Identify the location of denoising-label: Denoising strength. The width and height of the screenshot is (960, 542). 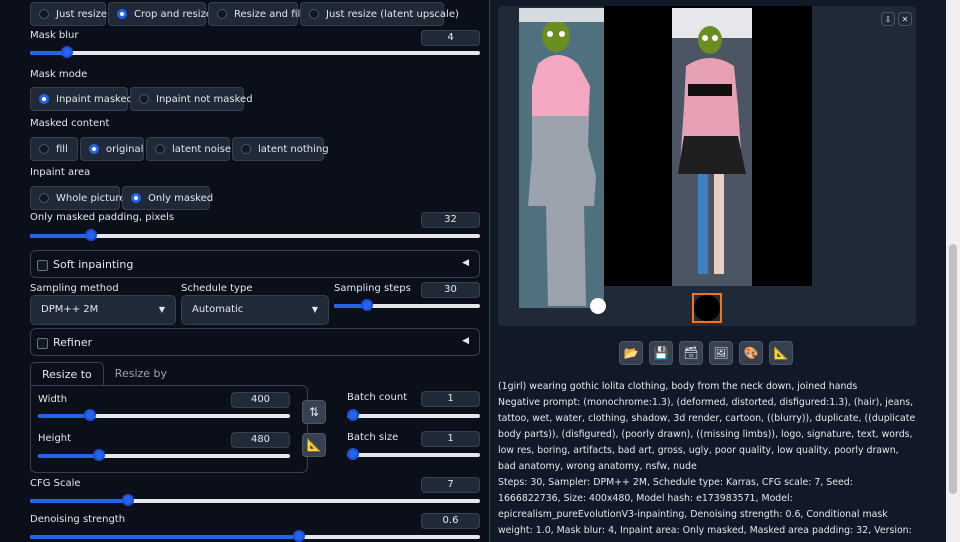
(78, 519).